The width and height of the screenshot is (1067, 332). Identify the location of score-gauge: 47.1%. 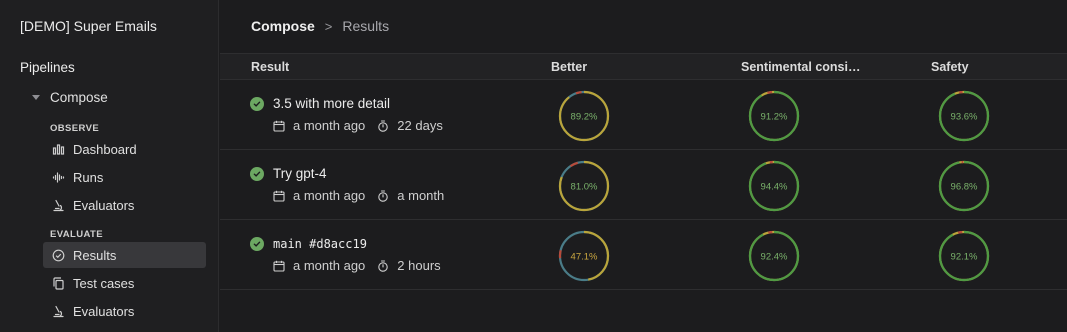
(584, 256).